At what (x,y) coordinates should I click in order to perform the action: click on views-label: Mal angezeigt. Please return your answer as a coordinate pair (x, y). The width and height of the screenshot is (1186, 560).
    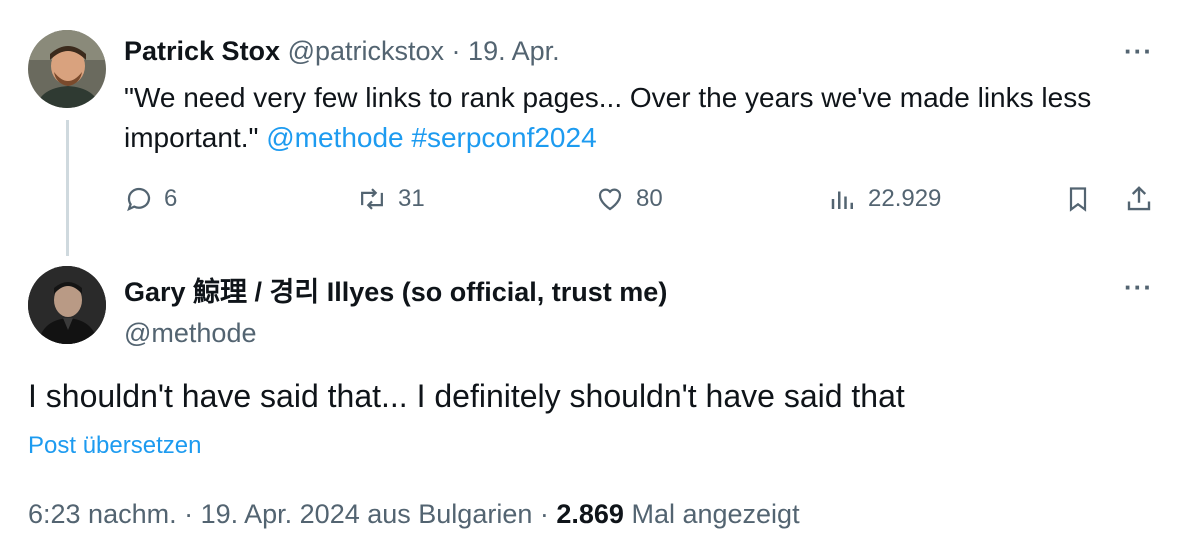
    Looking at the image, I should click on (715, 514).